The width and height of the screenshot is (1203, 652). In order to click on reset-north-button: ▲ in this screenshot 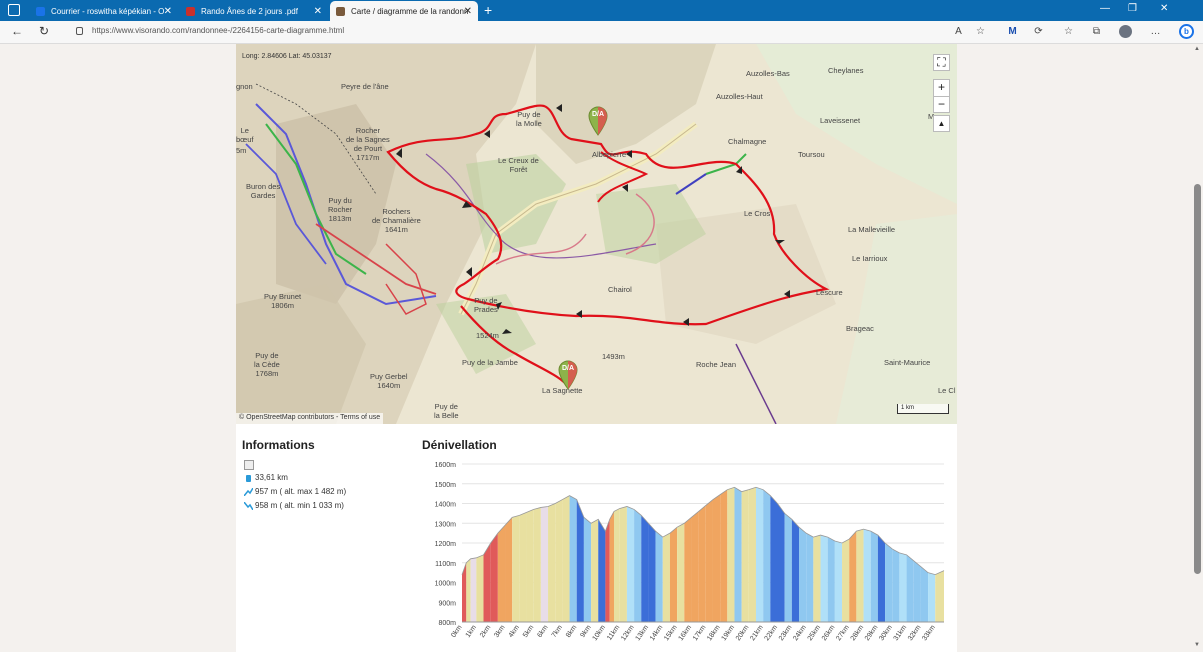, I will do `click(941, 123)`.